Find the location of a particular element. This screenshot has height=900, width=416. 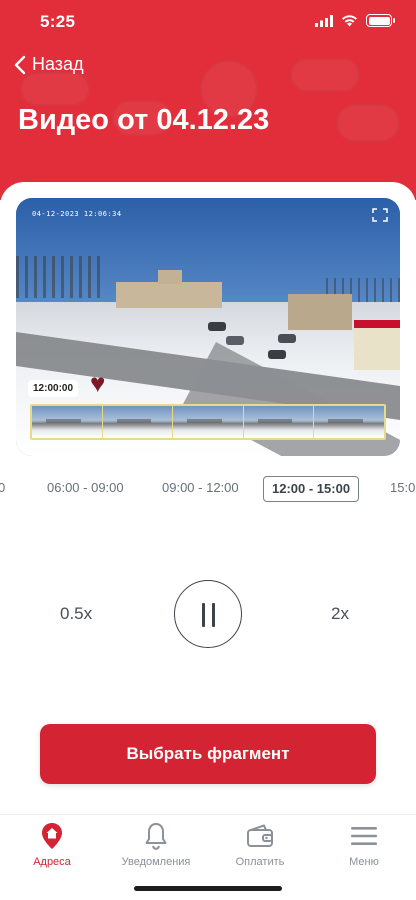

tab-label: Оплатить is located at coordinates (260, 862).